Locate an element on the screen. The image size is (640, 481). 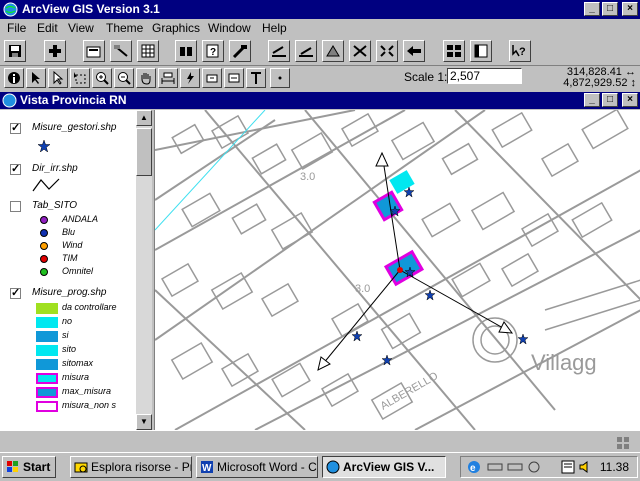
arcview-icon is located at coordinates (333, 467).